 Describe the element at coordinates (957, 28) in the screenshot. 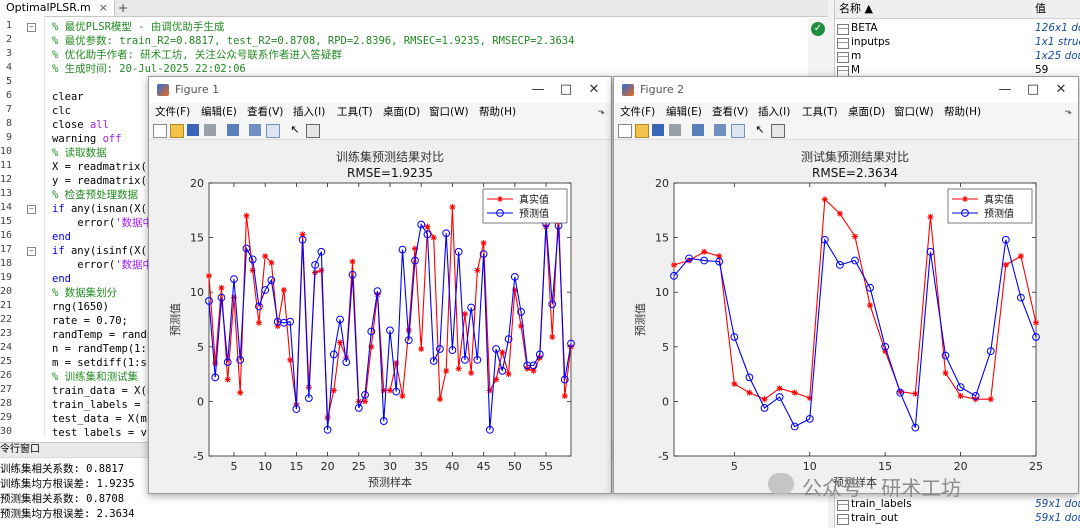

I see `workspace-variable-row: BETA 126x1 dou` at that location.